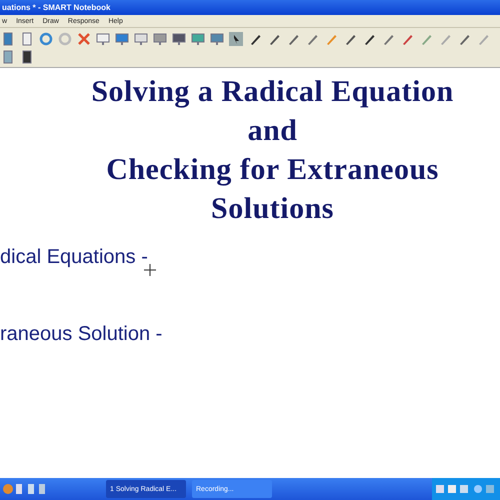 This screenshot has width=500, height=500. I want to click on note-text: dical Equations -, so click(74, 257).